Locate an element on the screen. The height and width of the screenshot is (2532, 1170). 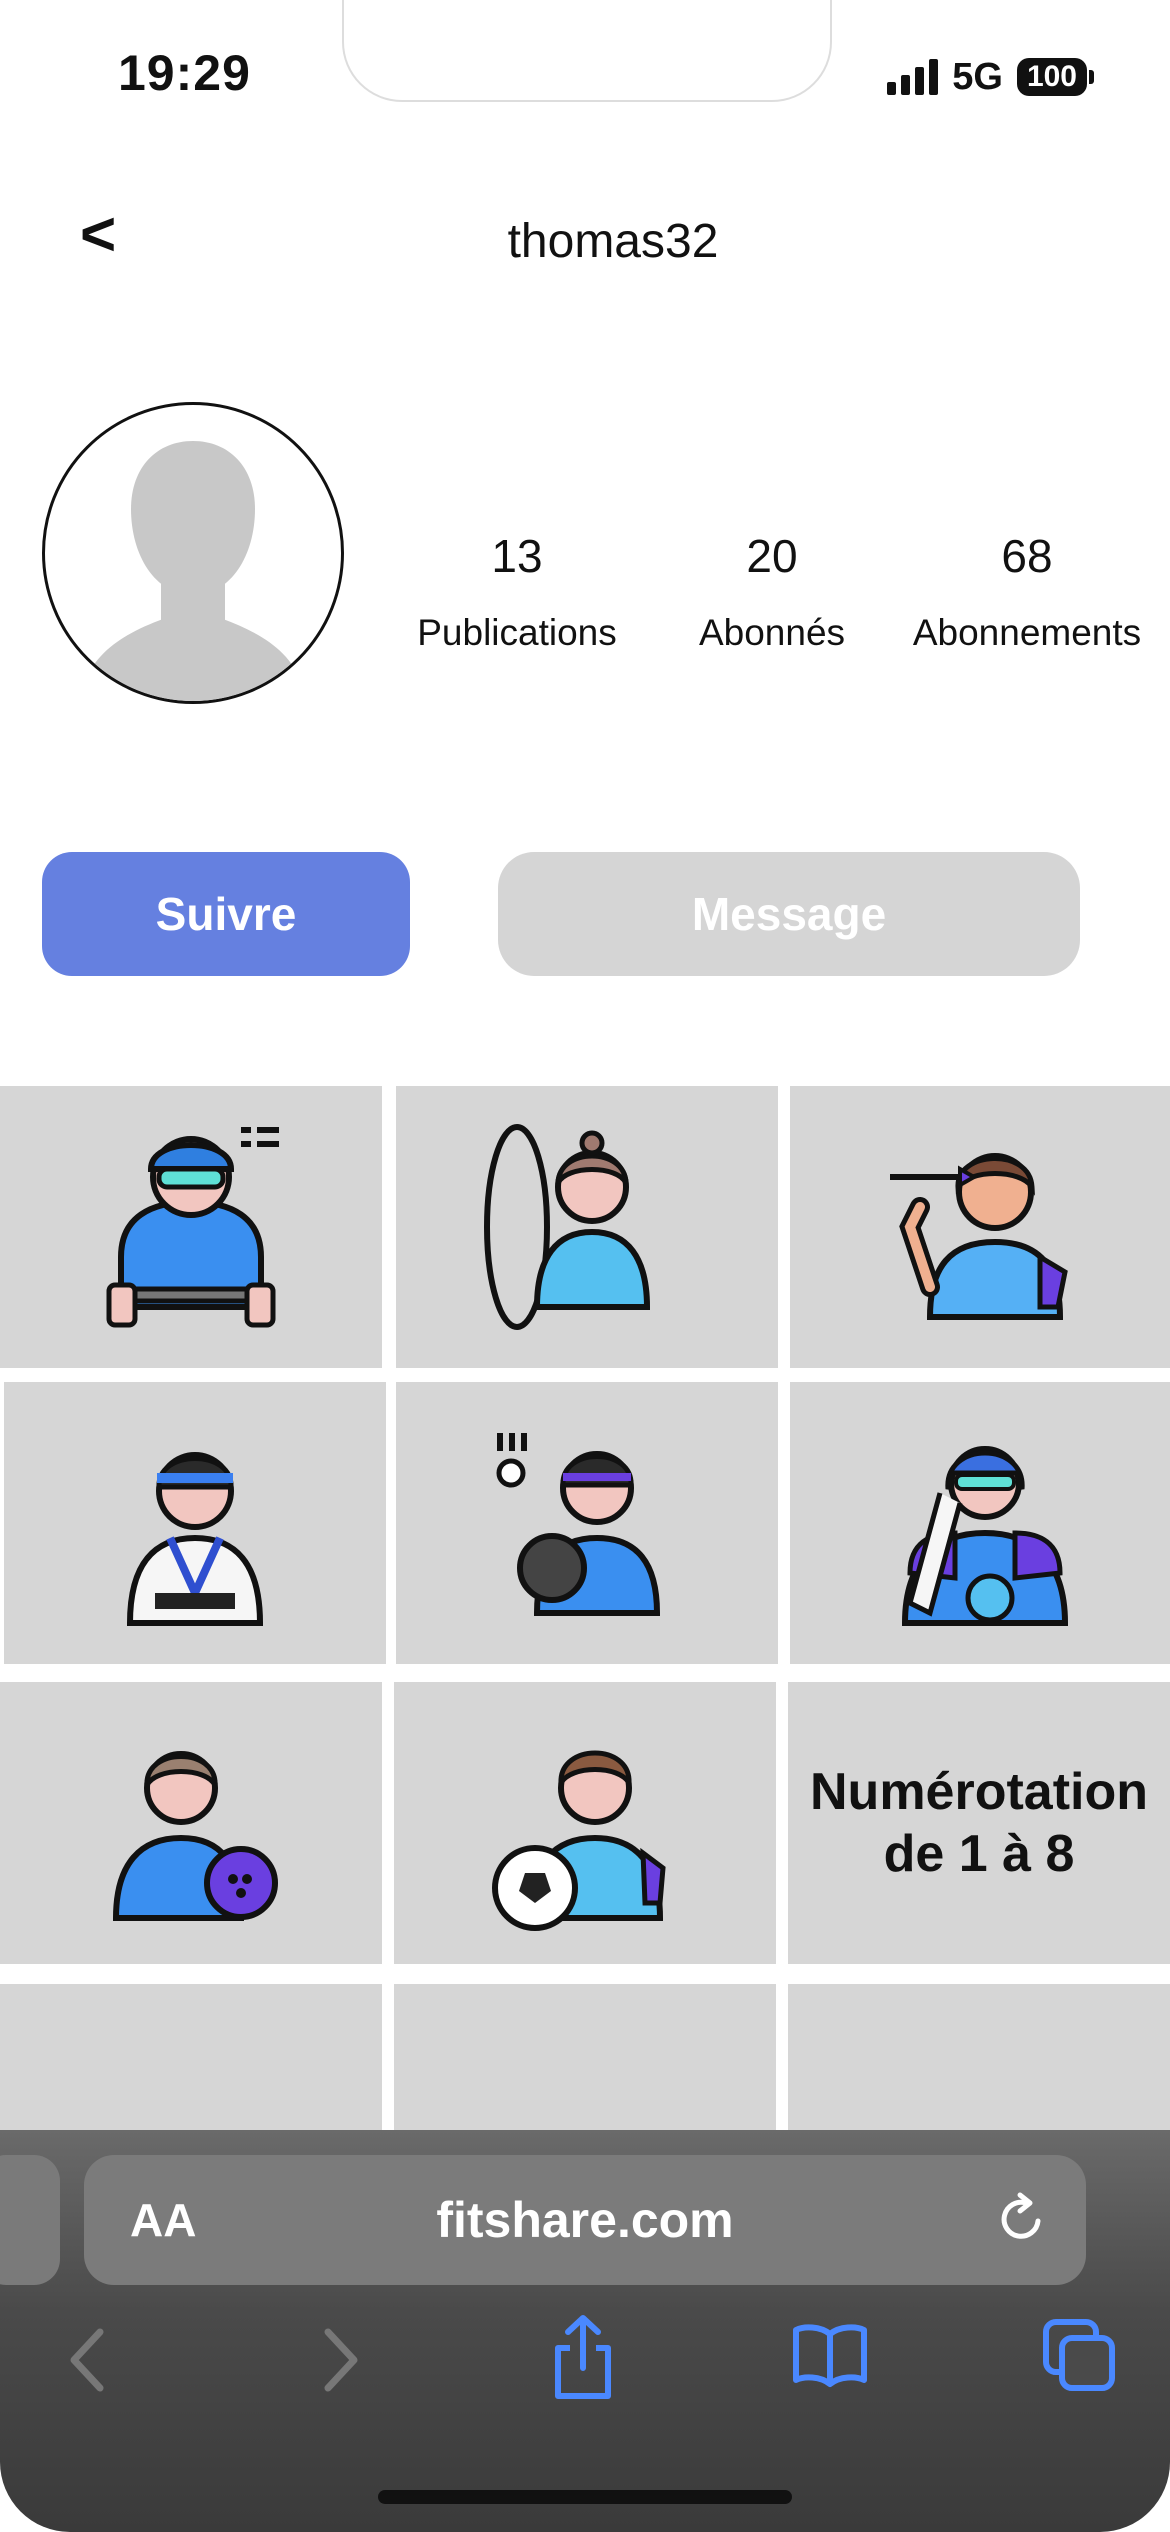
numbering-note: Numérotation de 1 à 8 is located at coordinates (979, 1823).